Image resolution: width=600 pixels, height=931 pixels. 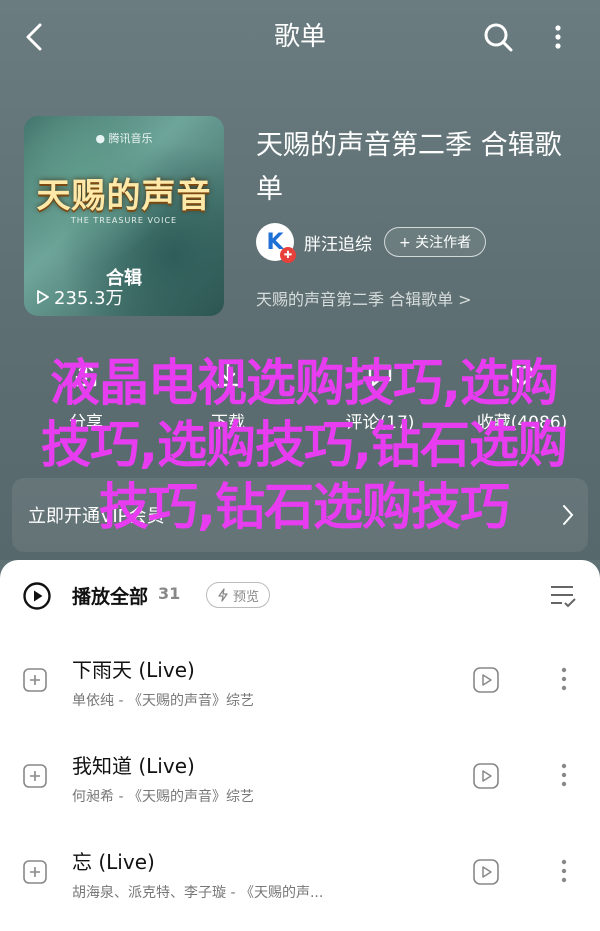 What do you see at coordinates (163, 701) in the screenshot?
I see `song-artist-album: 单依纯 - 《天赐的声音》综艺` at bounding box center [163, 701].